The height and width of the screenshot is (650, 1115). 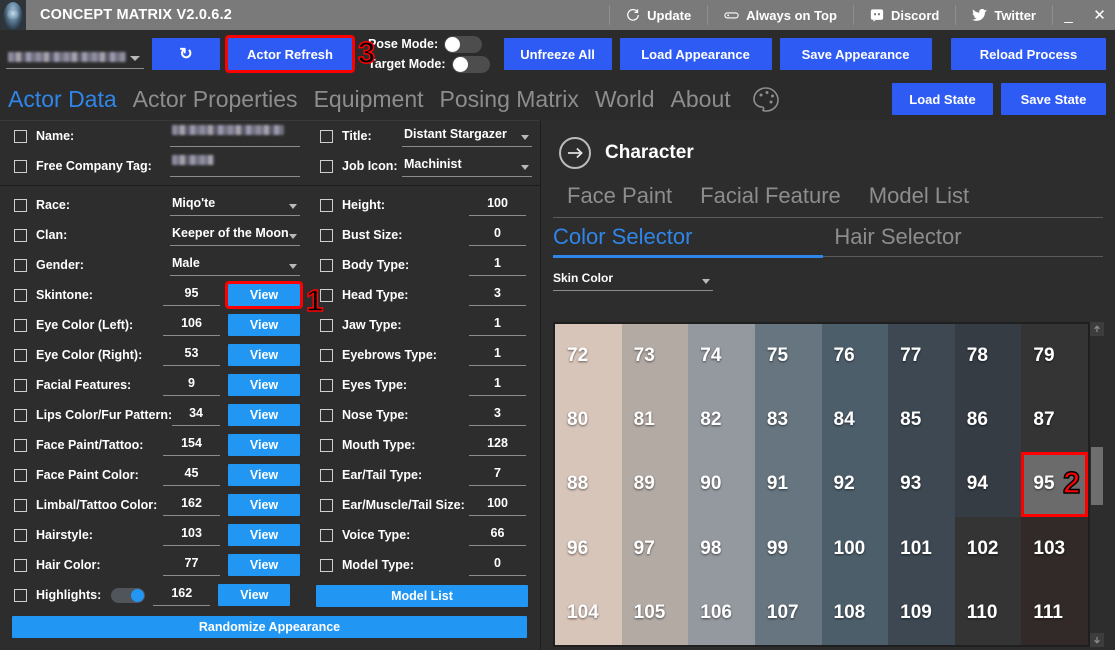 I want to click on swatch-101: 101, so click(x=921, y=548).